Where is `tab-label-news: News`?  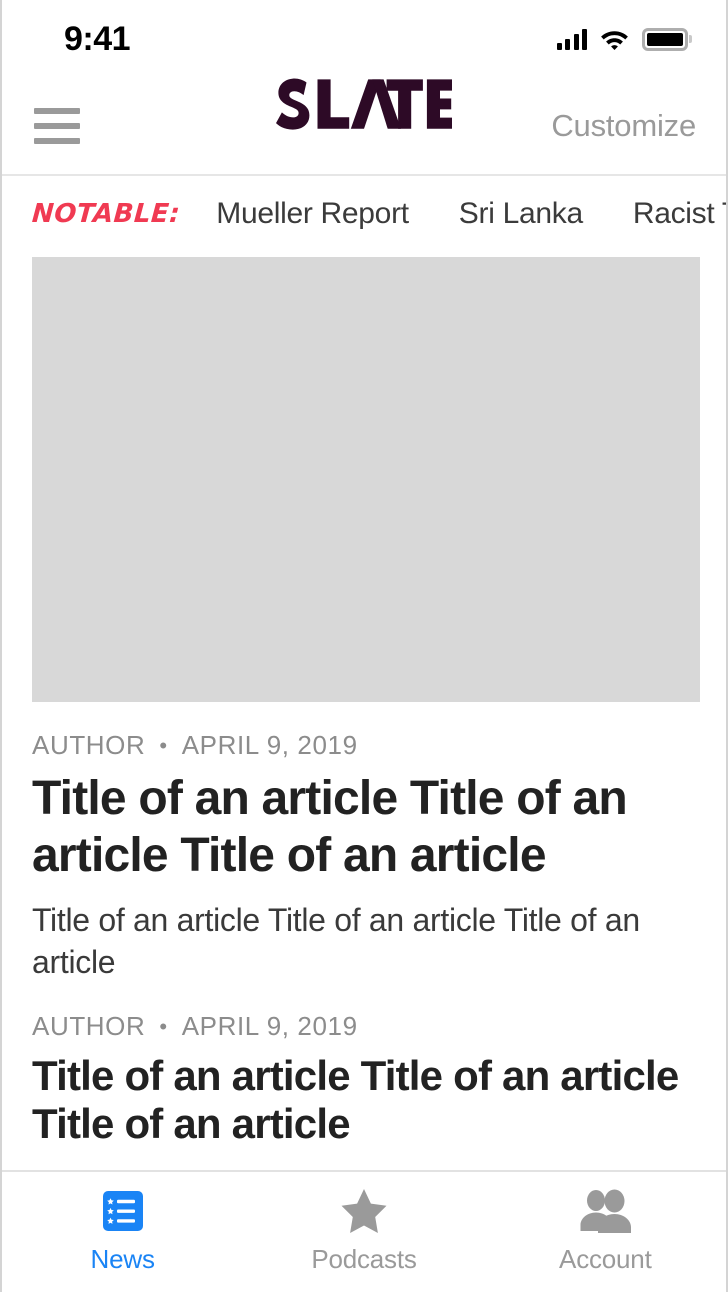 tab-label-news: News is located at coordinates (122, 1259).